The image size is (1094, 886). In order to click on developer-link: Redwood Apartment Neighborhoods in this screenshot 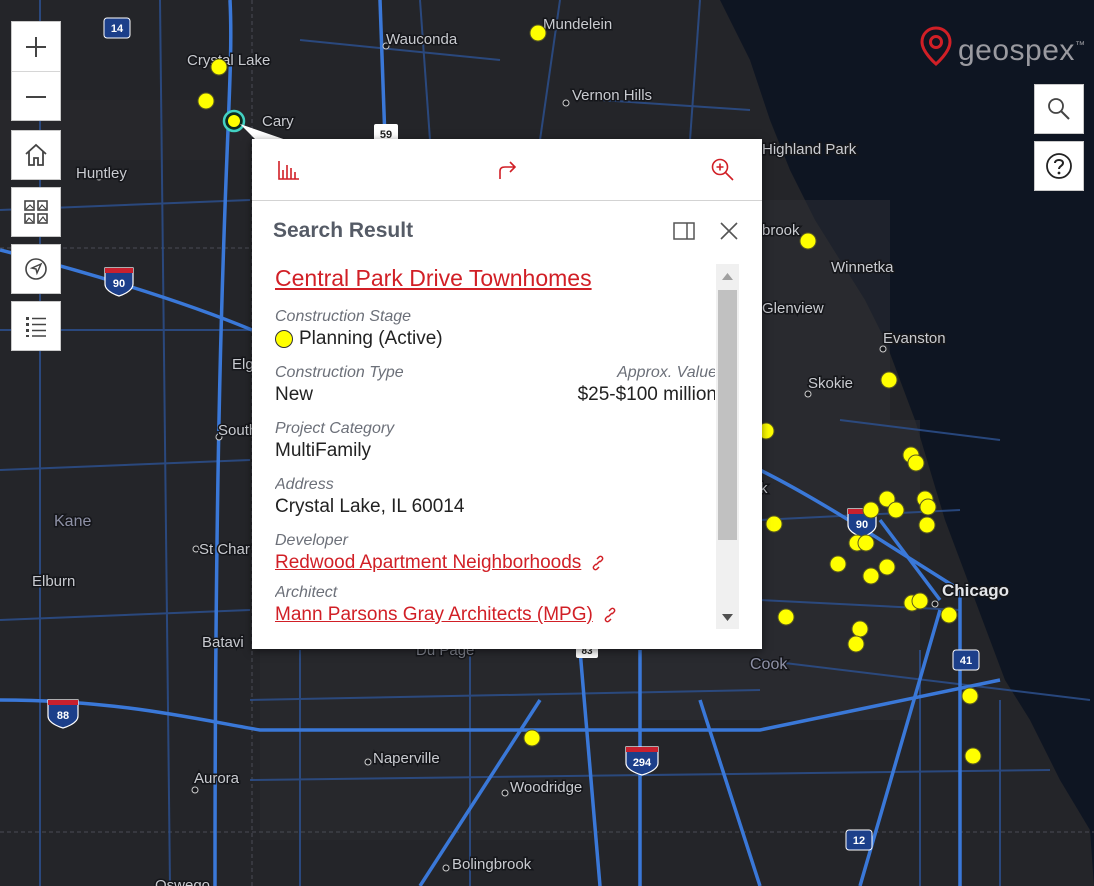, I will do `click(428, 563)`.